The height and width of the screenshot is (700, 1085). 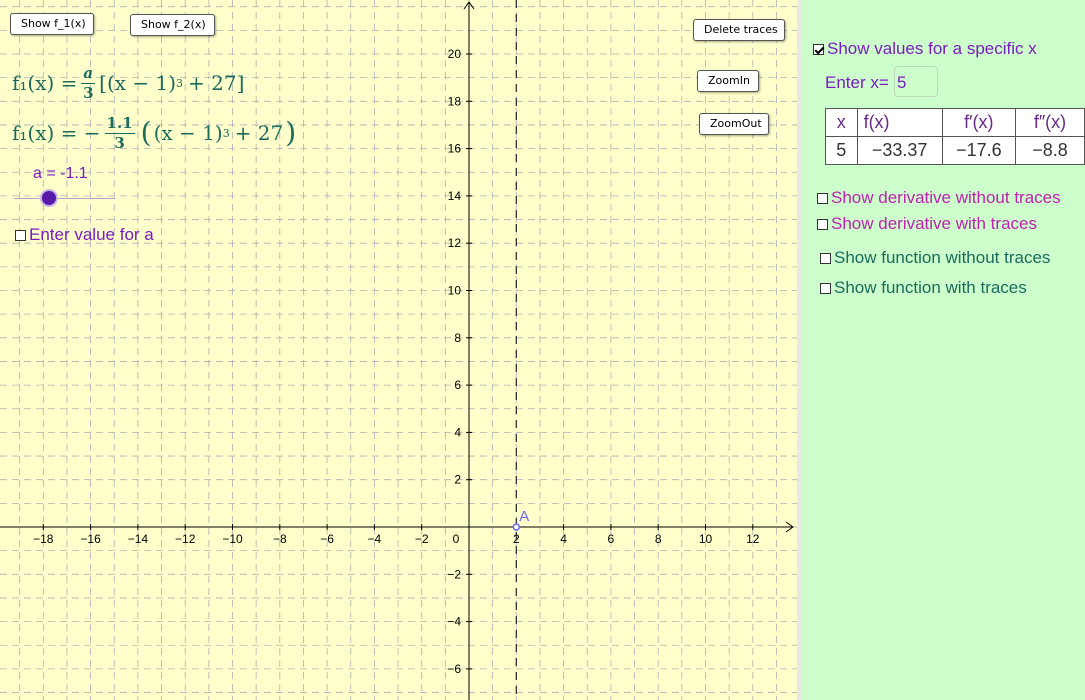 I want to click on zoom-out-button: ZoomOut, so click(x=734, y=124).